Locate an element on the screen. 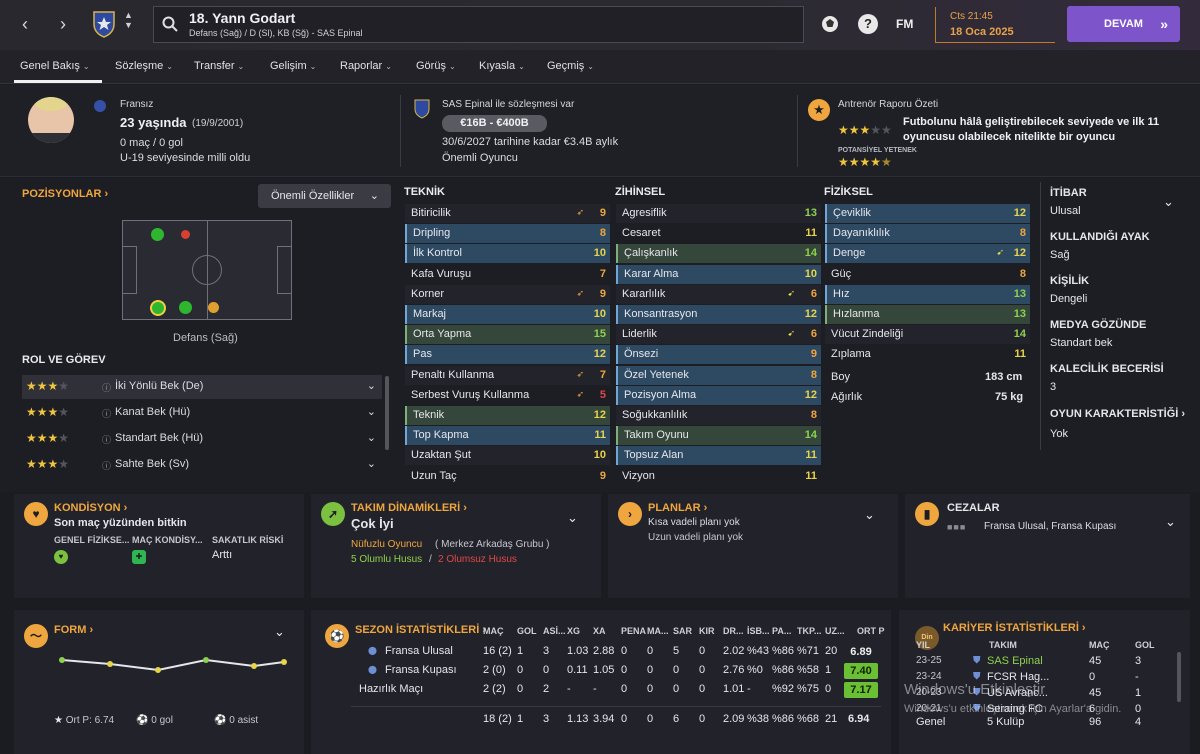 This screenshot has height=754, width=1200. career-col-header: TAKIM is located at coordinates (1003, 645).